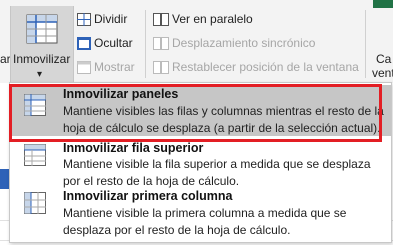 This screenshot has width=393, height=245. I want to click on cut-off-label-1: Ca, so click(384, 59).